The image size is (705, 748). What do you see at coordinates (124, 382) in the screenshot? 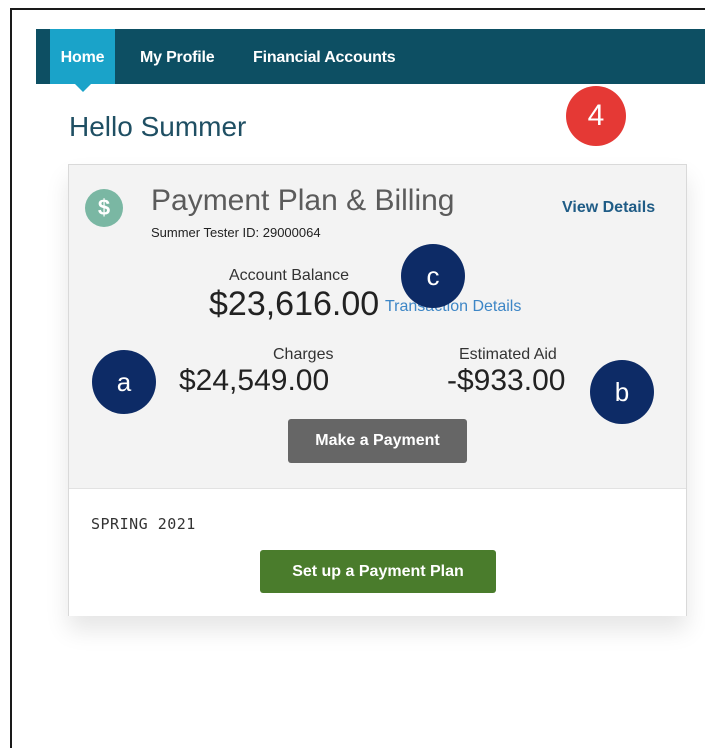
I see `callout-marker-a: a` at bounding box center [124, 382].